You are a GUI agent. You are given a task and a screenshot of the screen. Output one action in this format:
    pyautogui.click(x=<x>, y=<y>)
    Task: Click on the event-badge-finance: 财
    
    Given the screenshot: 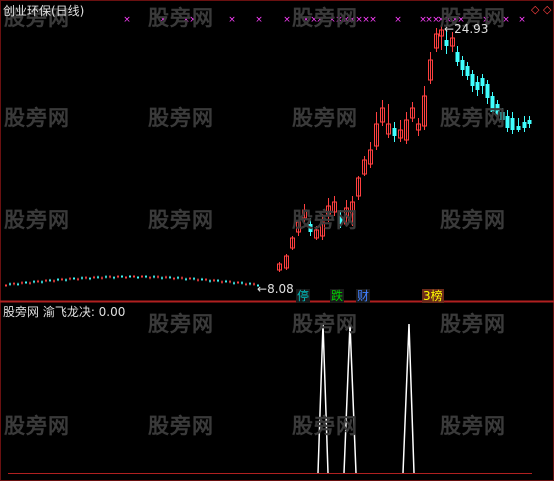 What is the action you would take?
    pyautogui.click(x=363, y=296)
    